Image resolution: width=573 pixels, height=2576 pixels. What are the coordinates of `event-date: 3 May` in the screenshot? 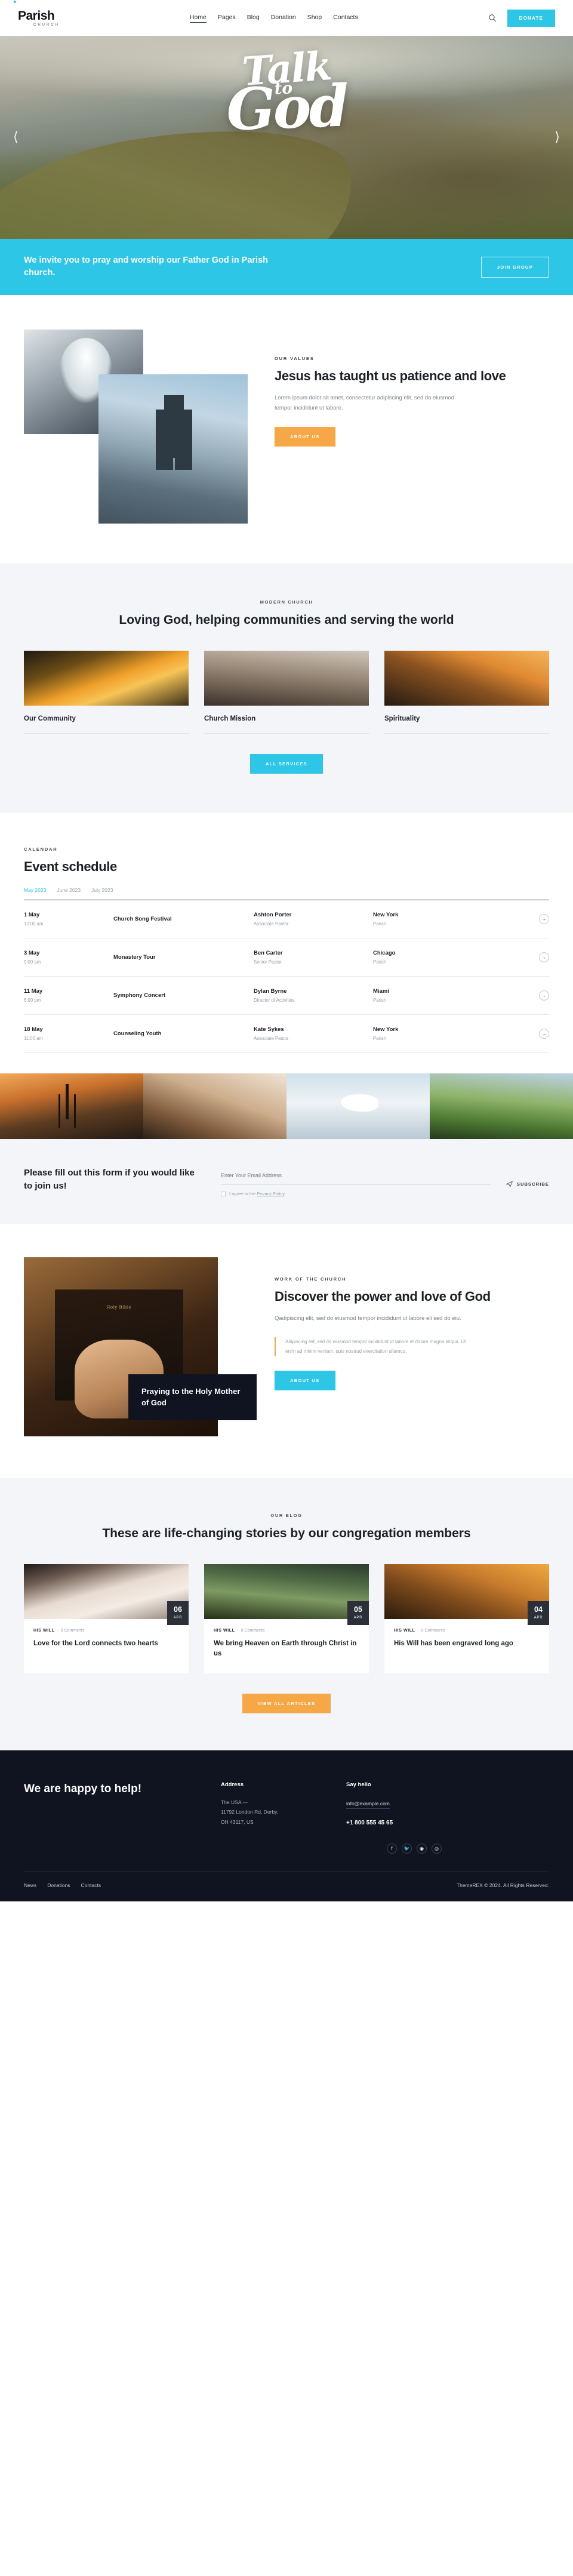 It's located at (32, 953).